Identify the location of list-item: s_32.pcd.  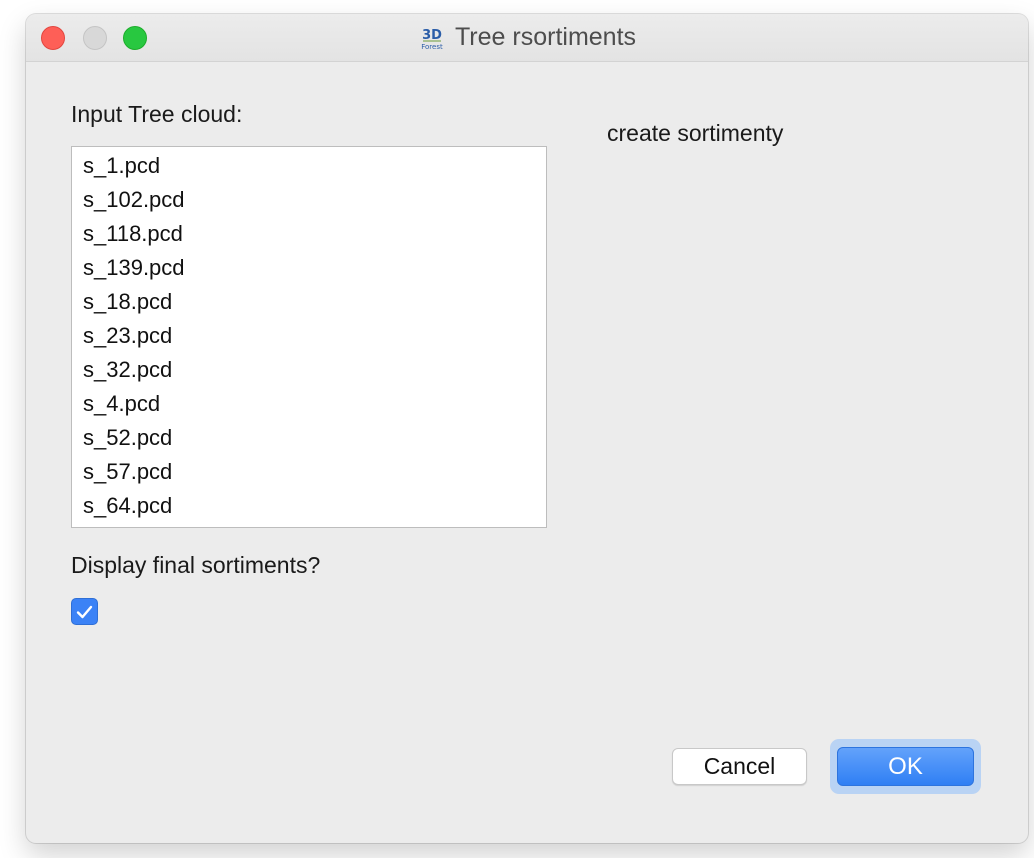
(309, 370).